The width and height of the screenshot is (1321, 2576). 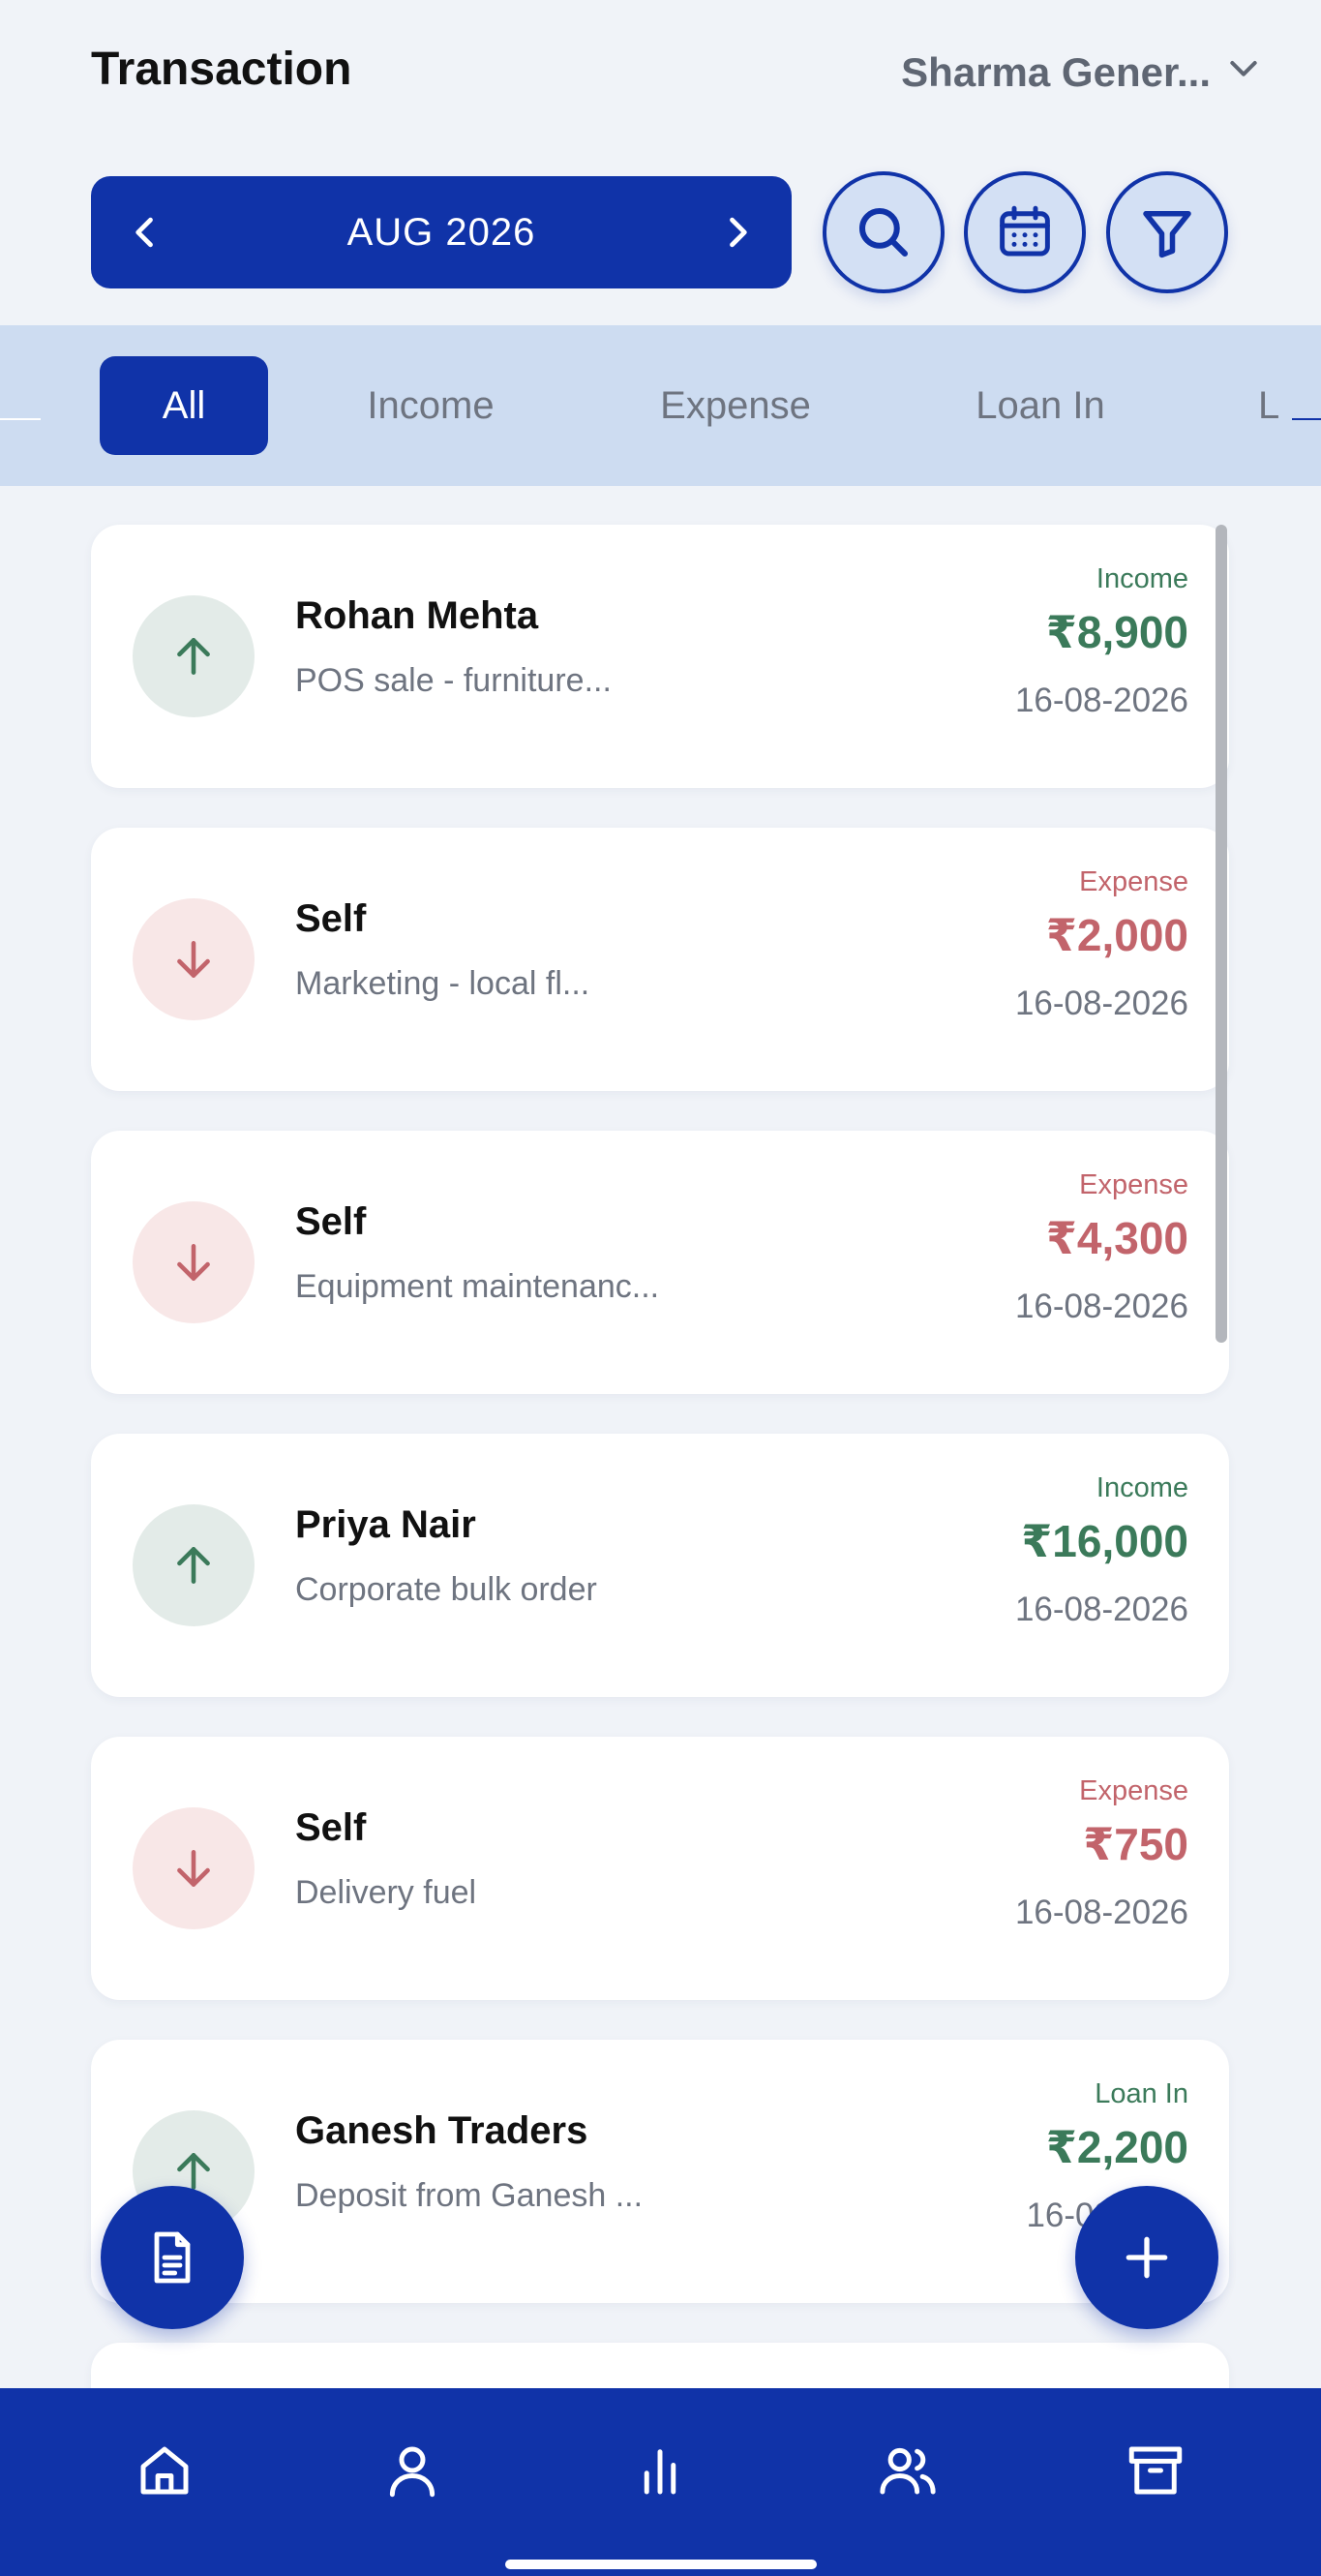 I want to click on bar-chart-icon, so click(x=660, y=2472).